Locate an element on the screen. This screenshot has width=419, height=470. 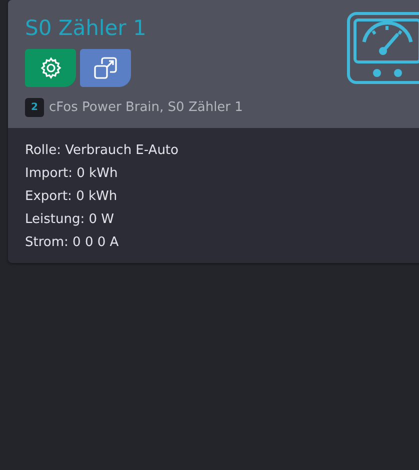
settings-icon is located at coordinates (50, 68).